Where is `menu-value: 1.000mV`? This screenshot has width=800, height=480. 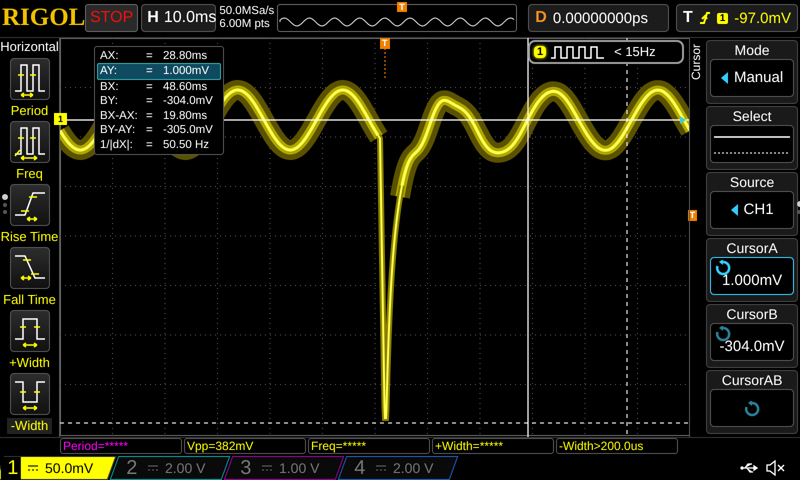
menu-value: 1.000mV is located at coordinates (752, 281).